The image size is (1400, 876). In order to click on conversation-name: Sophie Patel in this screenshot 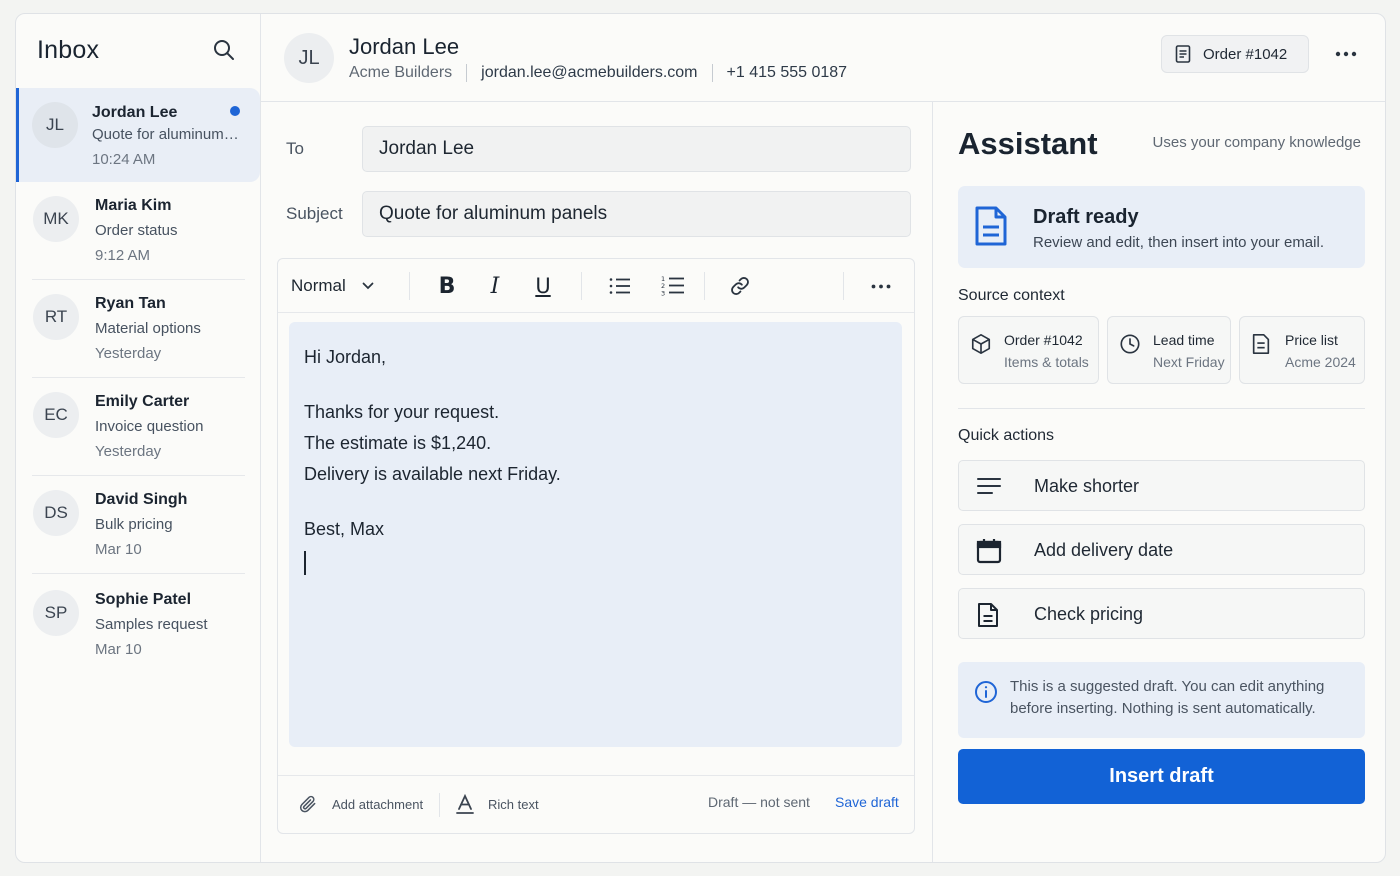, I will do `click(143, 599)`.